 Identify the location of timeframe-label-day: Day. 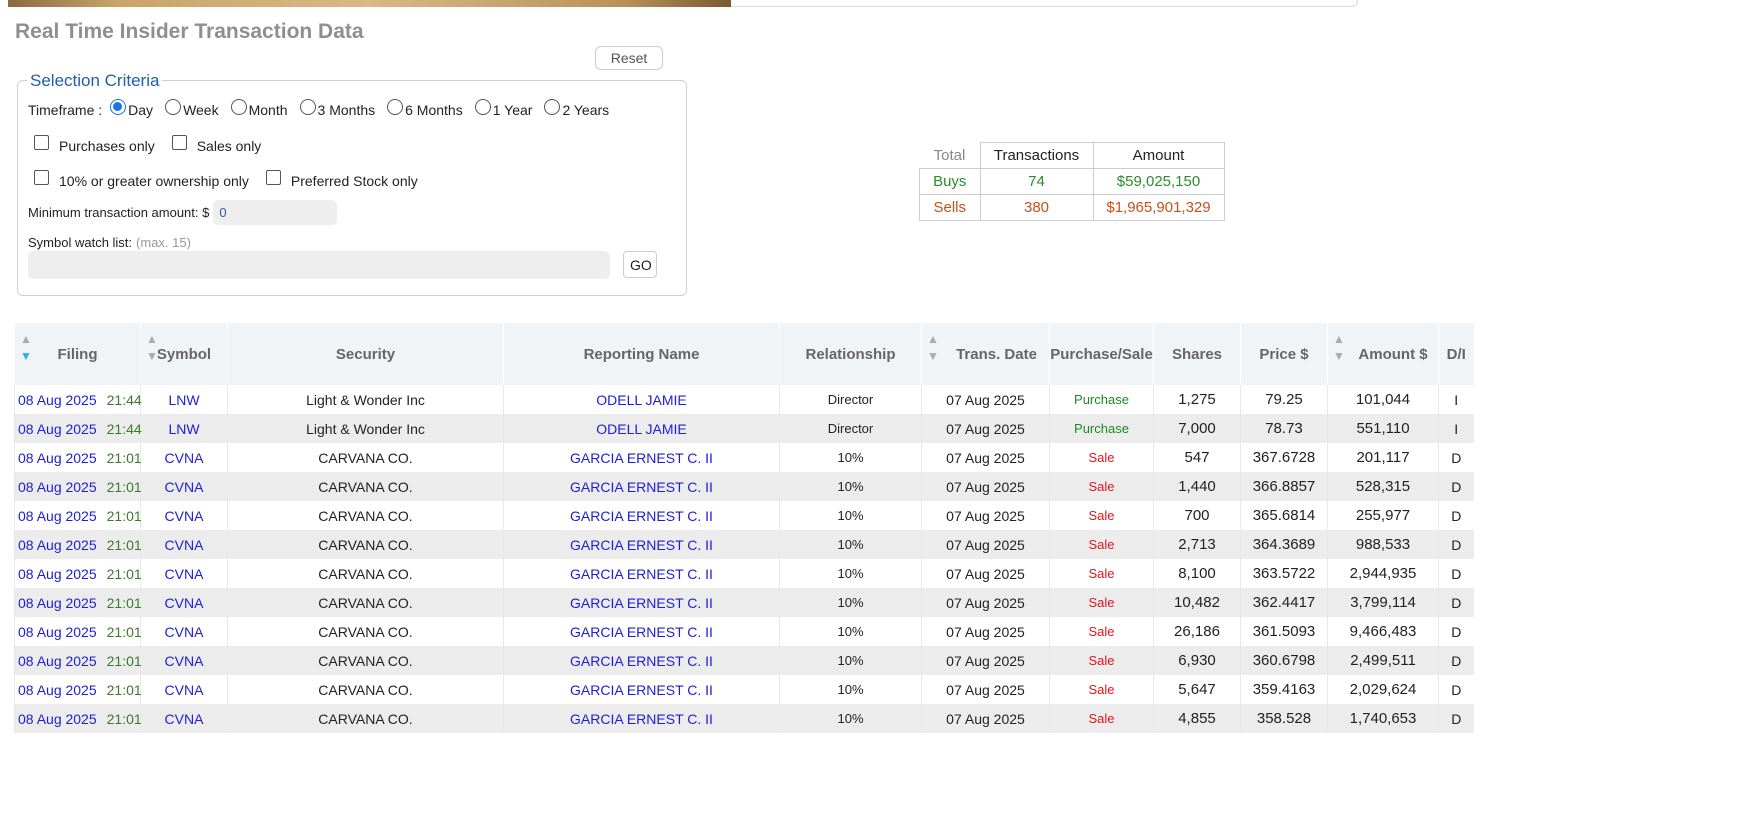
(141, 110).